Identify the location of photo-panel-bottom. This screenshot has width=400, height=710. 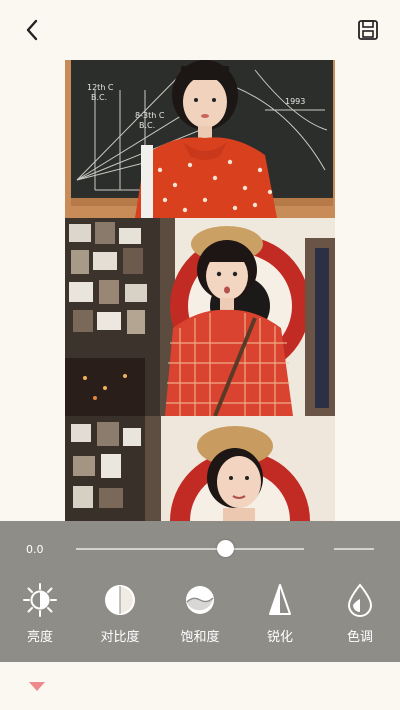
(200, 469).